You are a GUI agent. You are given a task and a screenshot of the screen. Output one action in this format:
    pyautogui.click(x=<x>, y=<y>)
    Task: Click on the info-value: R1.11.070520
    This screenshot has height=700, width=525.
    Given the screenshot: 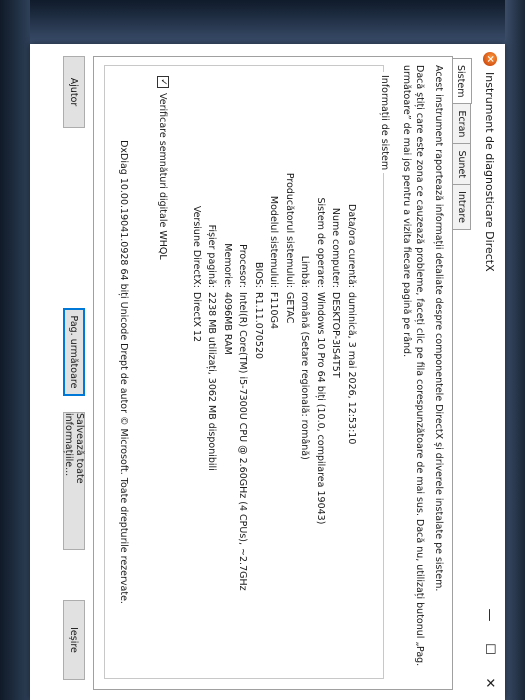 What is the action you would take?
    pyautogui.click(x=258, y=326)
    